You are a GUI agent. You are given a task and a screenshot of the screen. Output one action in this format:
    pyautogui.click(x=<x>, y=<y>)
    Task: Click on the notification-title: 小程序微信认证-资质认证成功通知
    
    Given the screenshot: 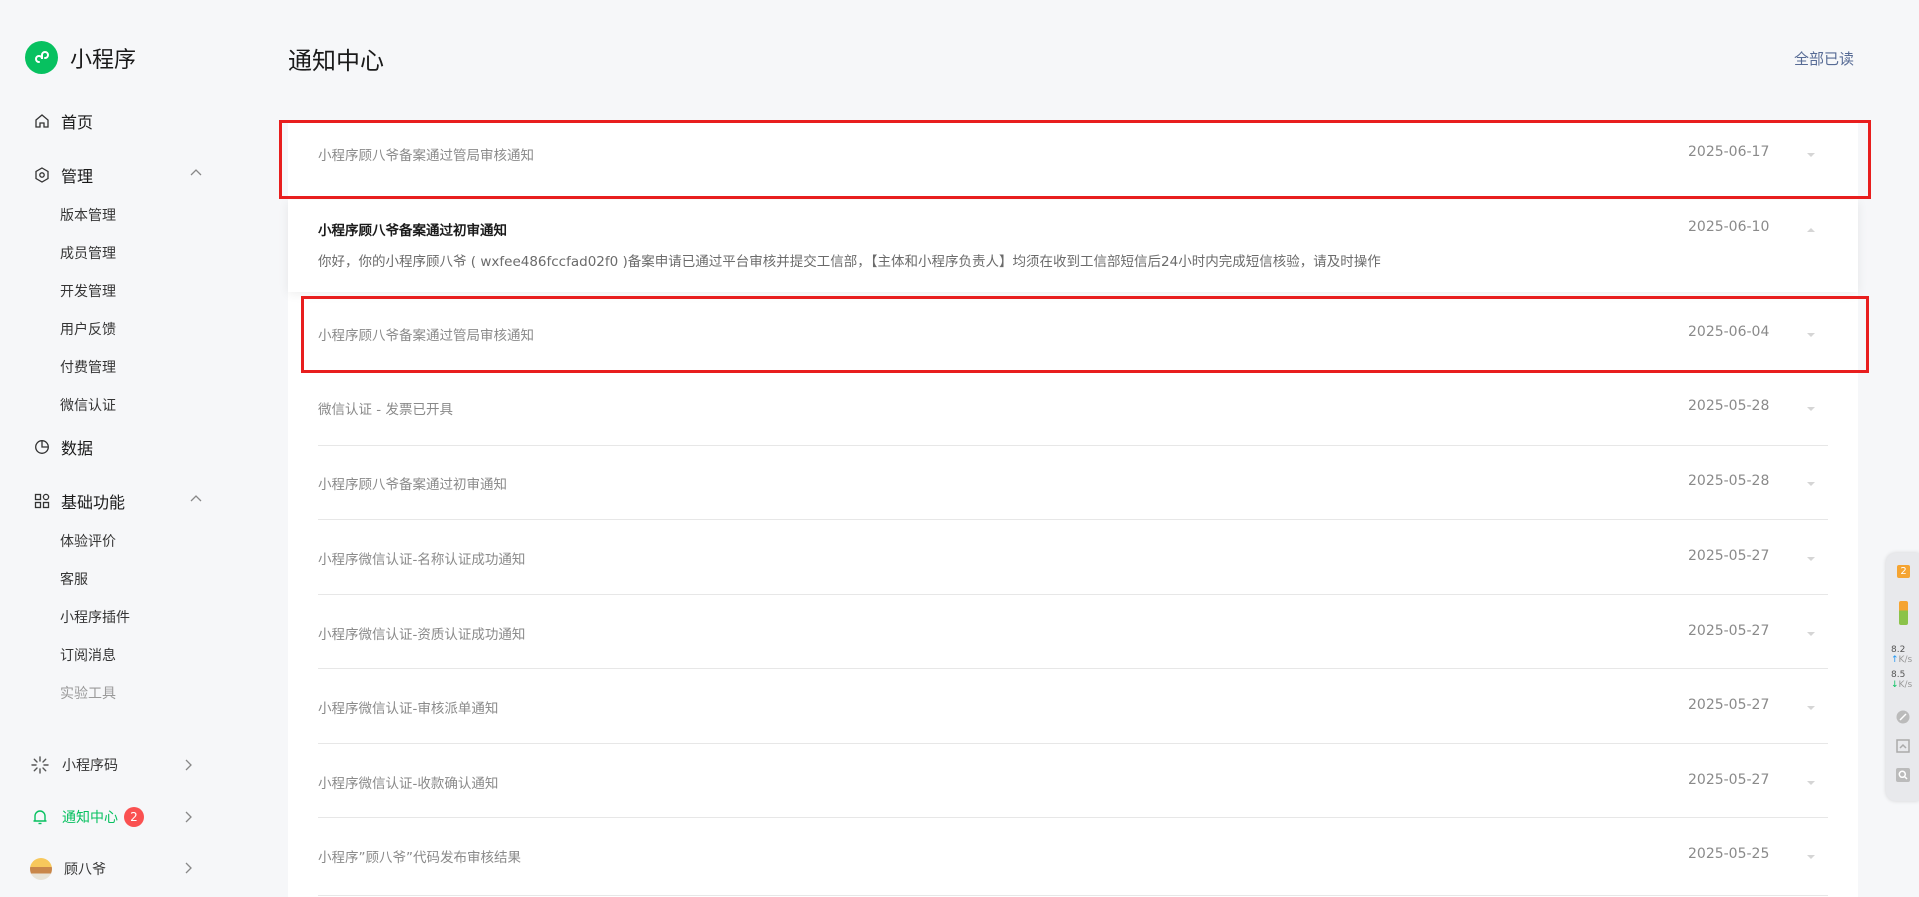 What is the action you would take?
    pyautogui.click(x=422, y=635)
    